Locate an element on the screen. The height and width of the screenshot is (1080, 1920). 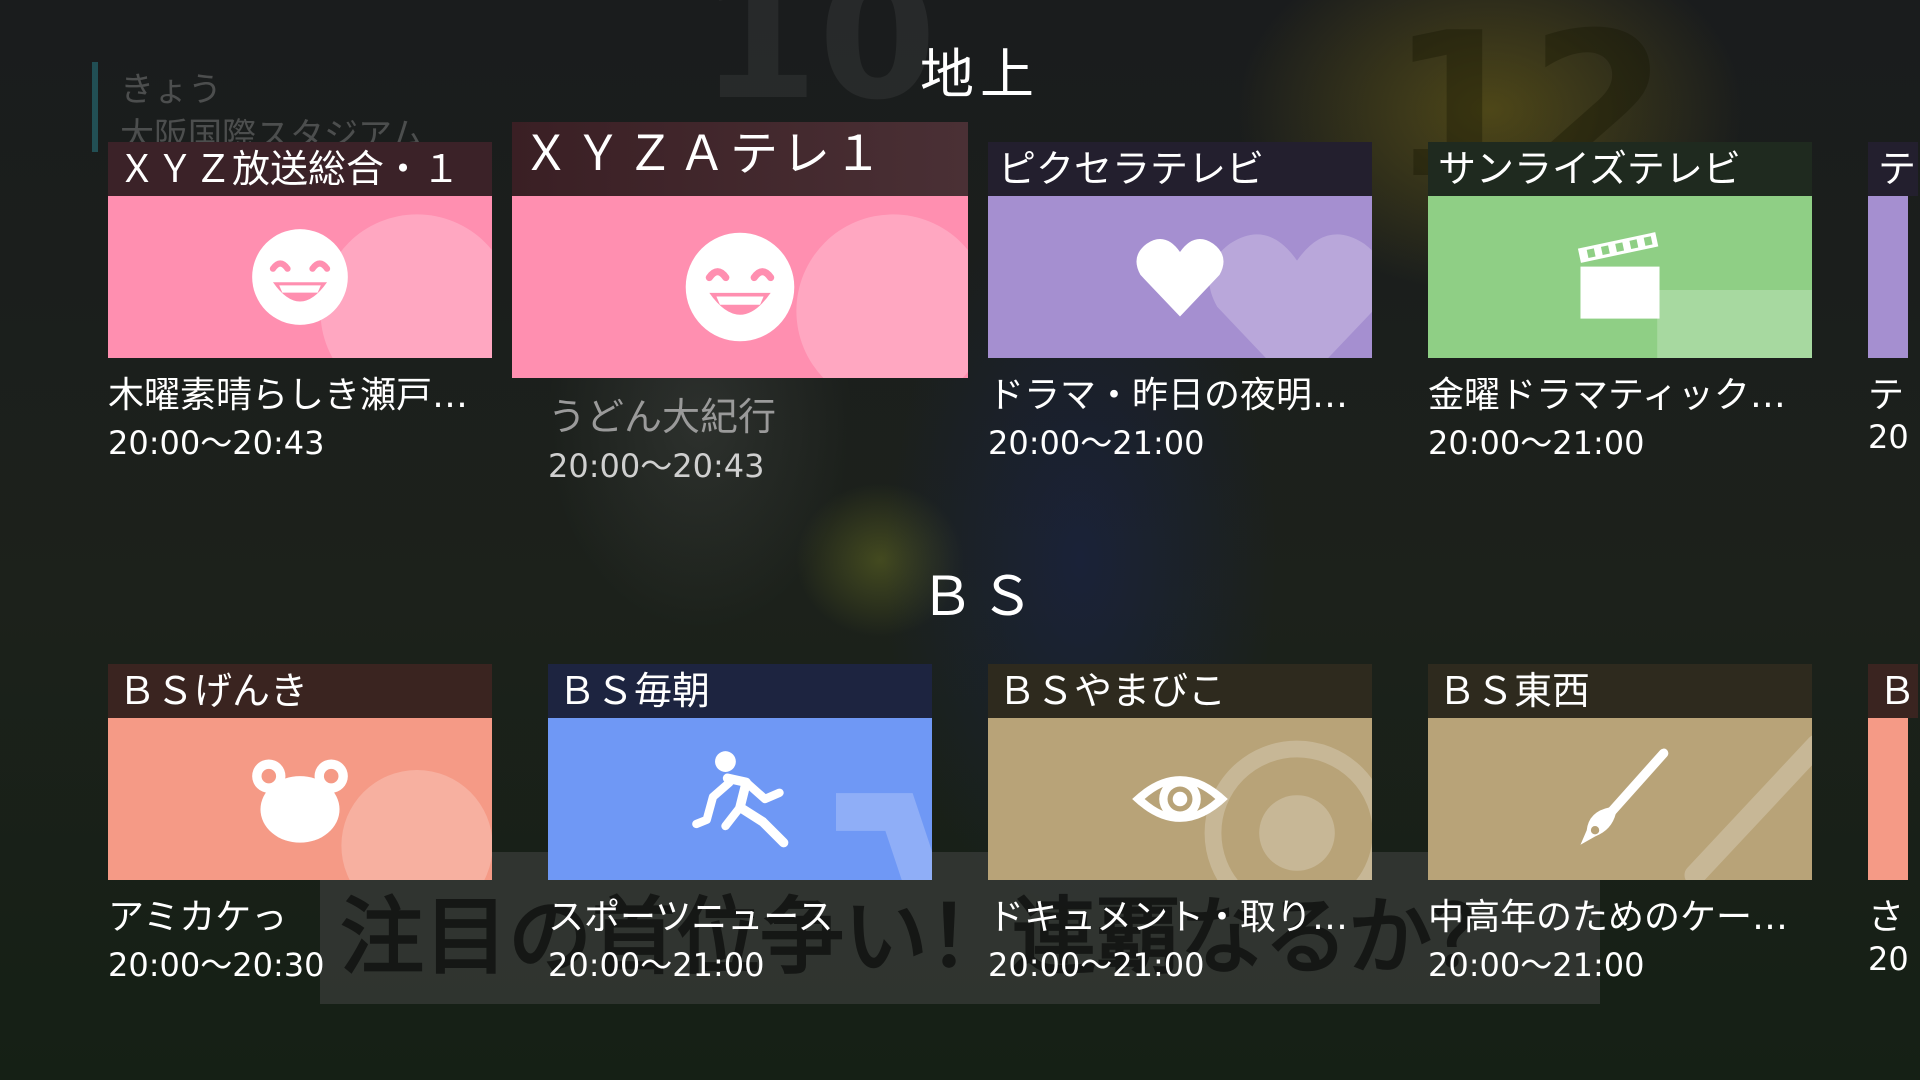
channel-card: ＢＳげんき アミカケっ 20:00〜20:30 is located at coordinates (300, 825).